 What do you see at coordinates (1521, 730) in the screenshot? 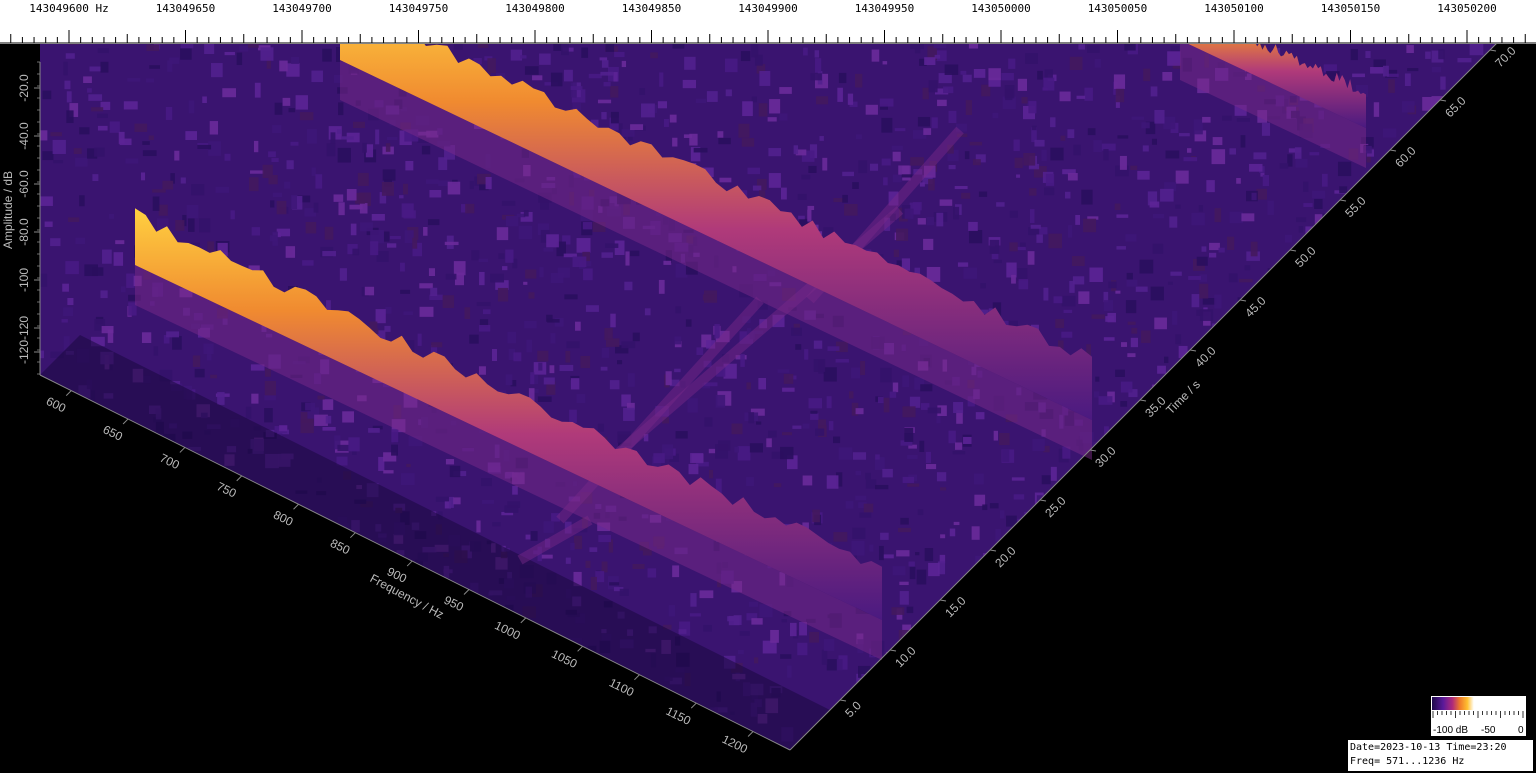
I see `colorbar-label-max: 0` at bounding box center [1521, 730].